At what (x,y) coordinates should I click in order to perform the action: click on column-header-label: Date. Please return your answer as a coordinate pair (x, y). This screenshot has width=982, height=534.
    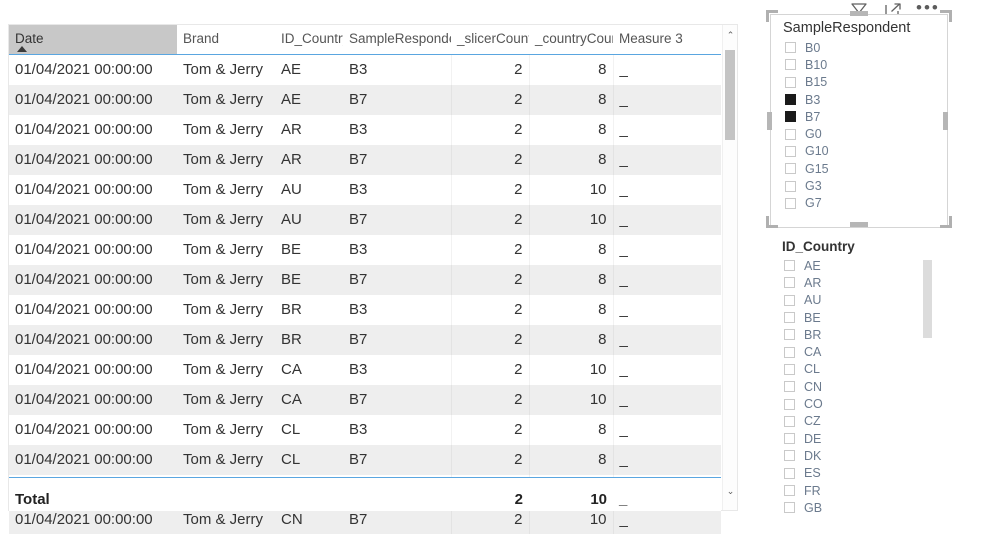
    Looking at the image, I should click on (29, 38).